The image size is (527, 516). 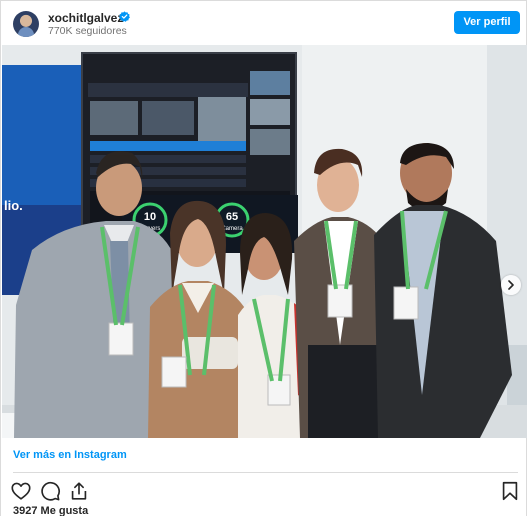 What do you see at coordinates (13, 205) in the screenshot?
I see `side-screen-text: lio.` at bounding box center [13, 205].